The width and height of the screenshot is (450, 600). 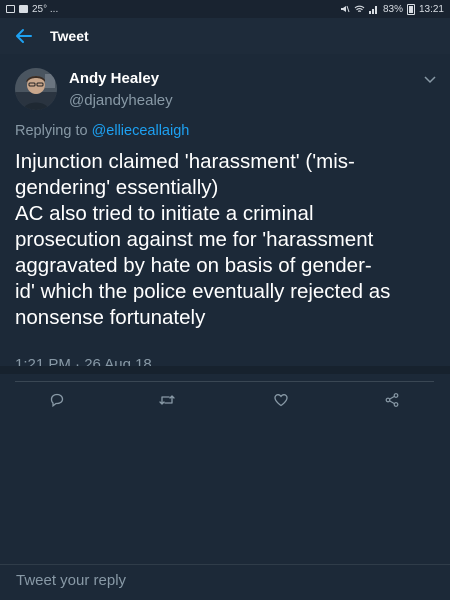 I want to click on retweet-icon, so click(x=167, y=400).